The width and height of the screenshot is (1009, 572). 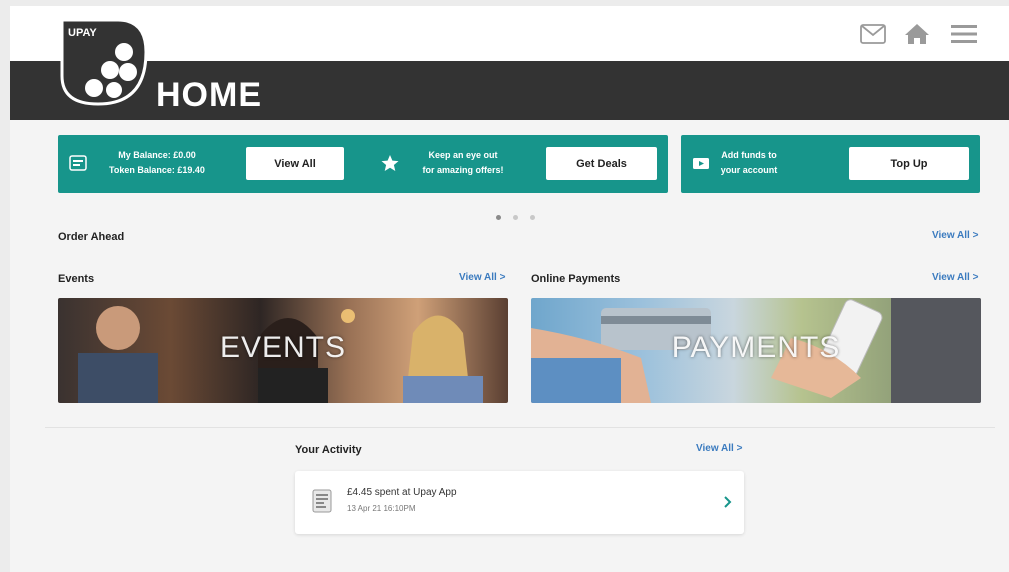 I want to click on balance-text: My Balance: £0.00, so click(x=157, y=155).